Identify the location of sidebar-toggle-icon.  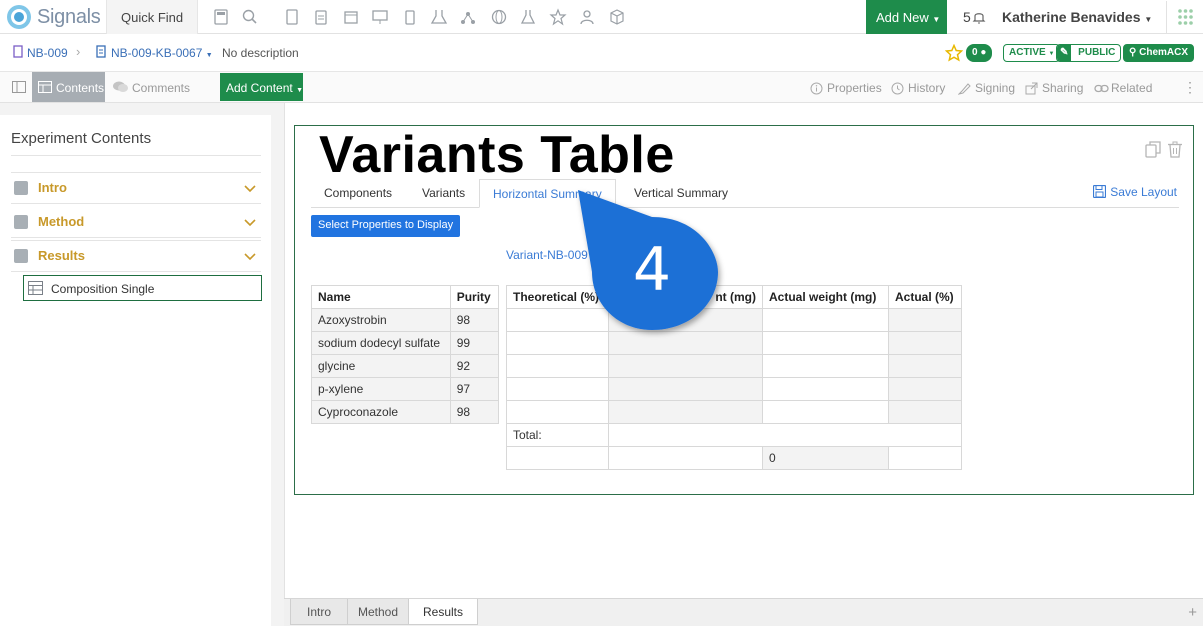
(19, 87).